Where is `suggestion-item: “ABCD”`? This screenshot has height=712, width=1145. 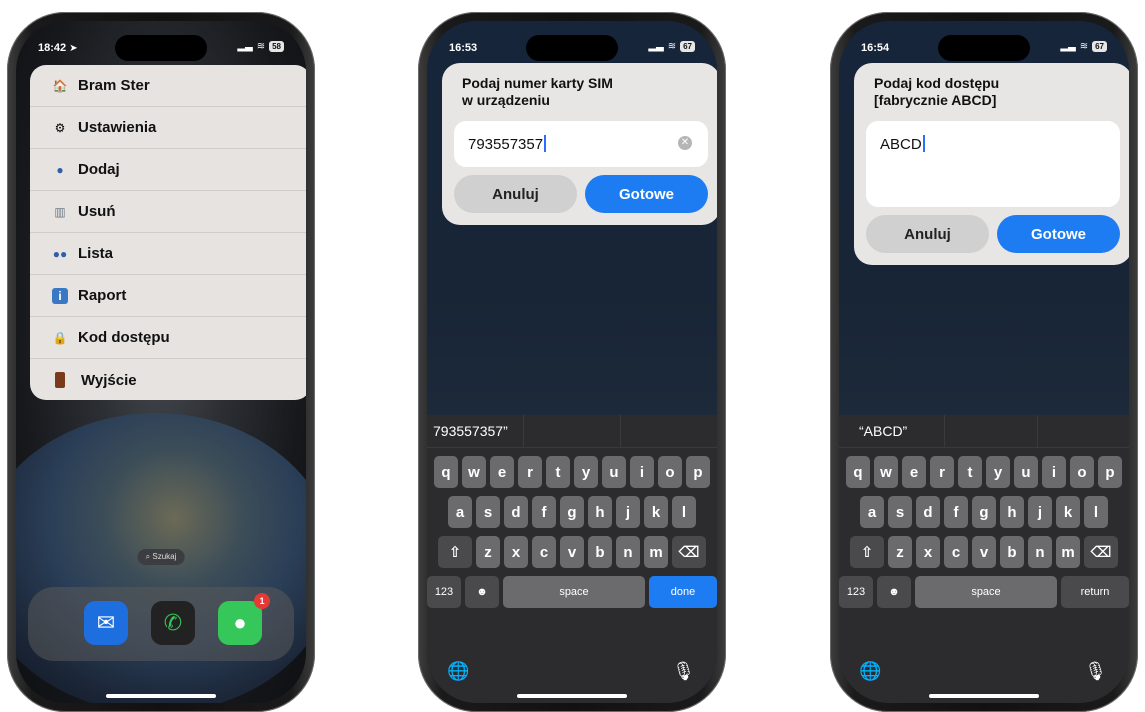 suggestion-item: “ABCD” is located at coordinates (892, 431).